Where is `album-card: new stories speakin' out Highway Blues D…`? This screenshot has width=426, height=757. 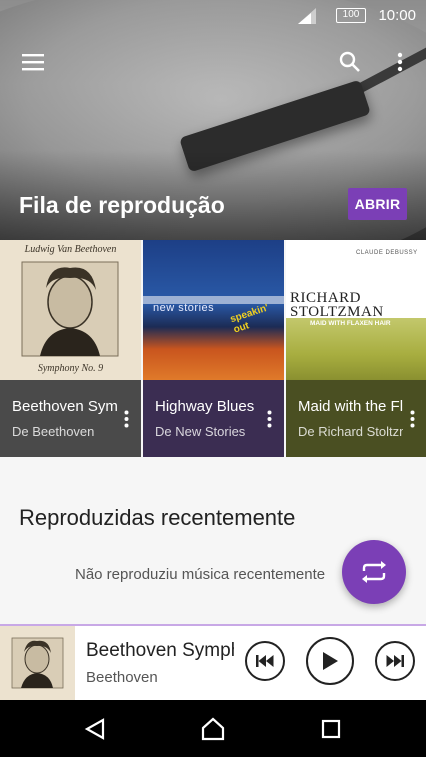 album-card: new stories speakin' out Highway Blues D… is located at coordinates (213, 348).